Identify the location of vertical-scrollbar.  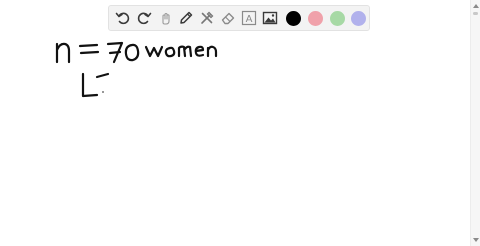
(475, 123).